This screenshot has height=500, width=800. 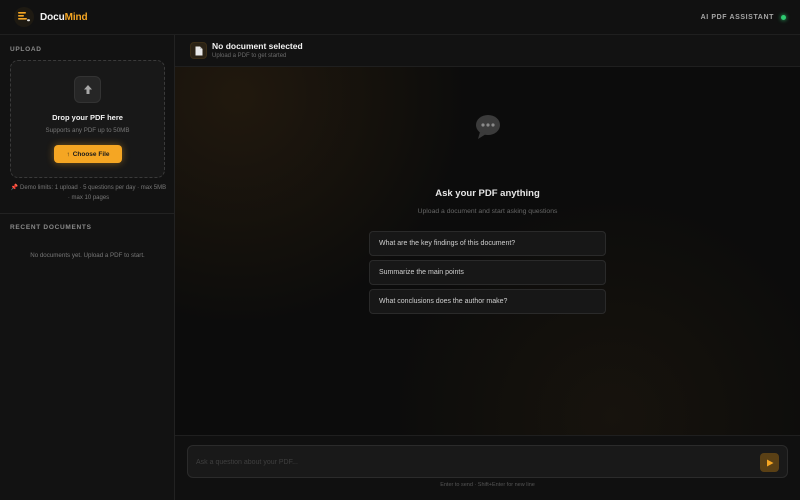 I want to click on question-input-box, so click(x=487, y=461).